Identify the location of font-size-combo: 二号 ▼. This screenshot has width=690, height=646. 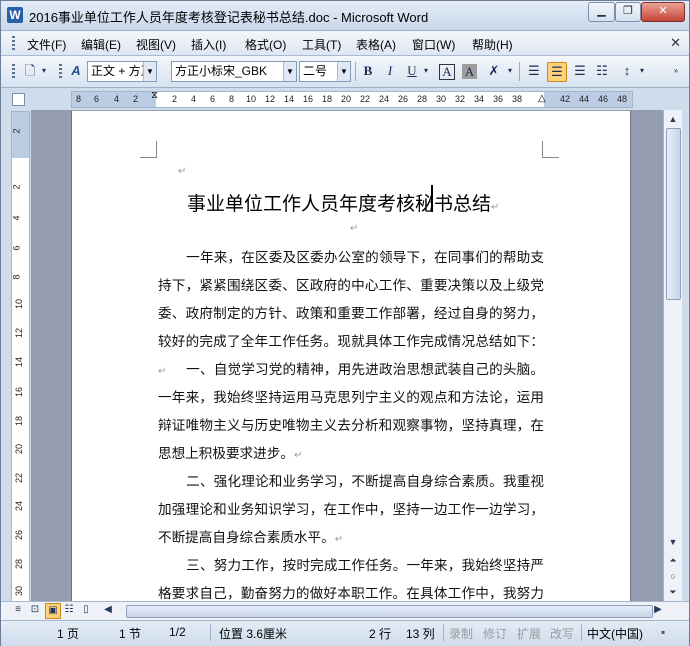
(325, 71).